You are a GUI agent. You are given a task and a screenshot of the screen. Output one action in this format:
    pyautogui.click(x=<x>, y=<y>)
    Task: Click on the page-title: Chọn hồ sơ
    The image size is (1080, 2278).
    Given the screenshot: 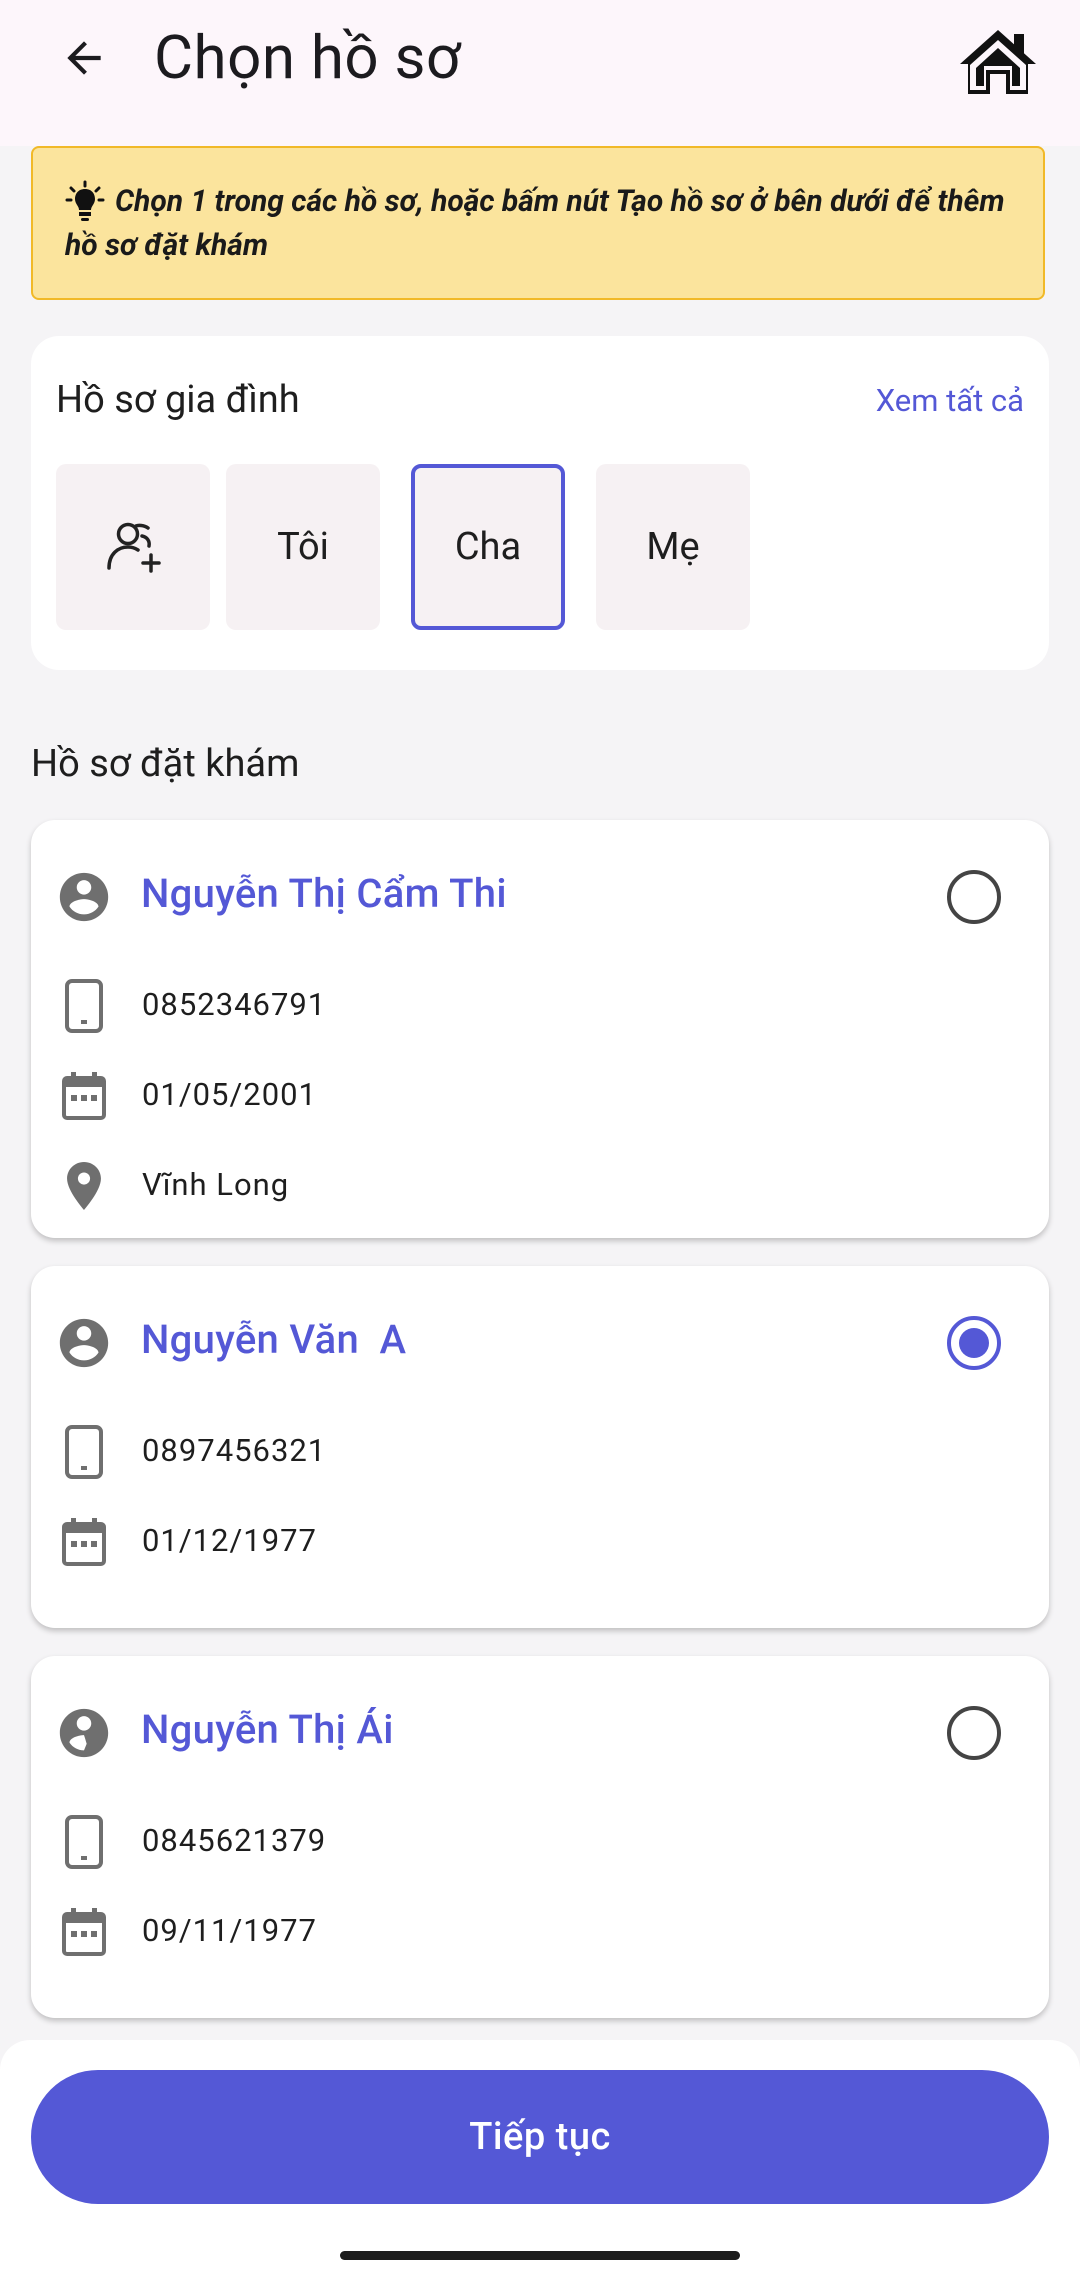 What is the action you would take?
    pyautogui.click(x=307, y=57)
    